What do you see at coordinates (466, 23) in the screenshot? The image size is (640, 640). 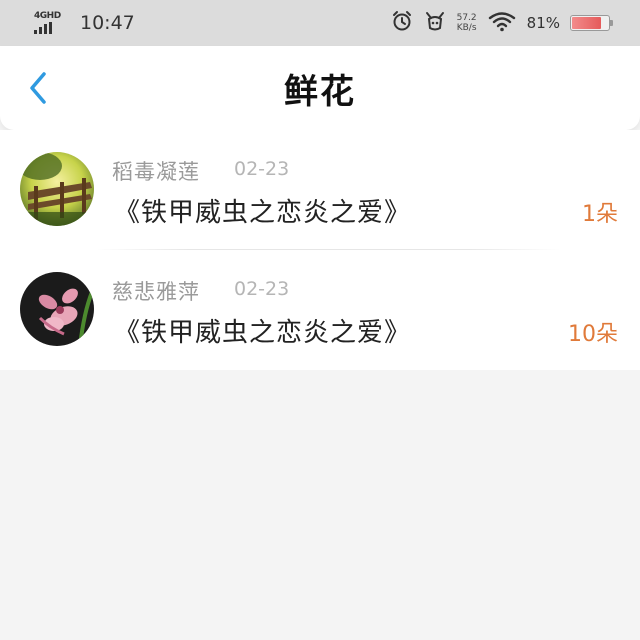 I see `network-speed: 57.2 KB/s` at bounding box center [466, 23].